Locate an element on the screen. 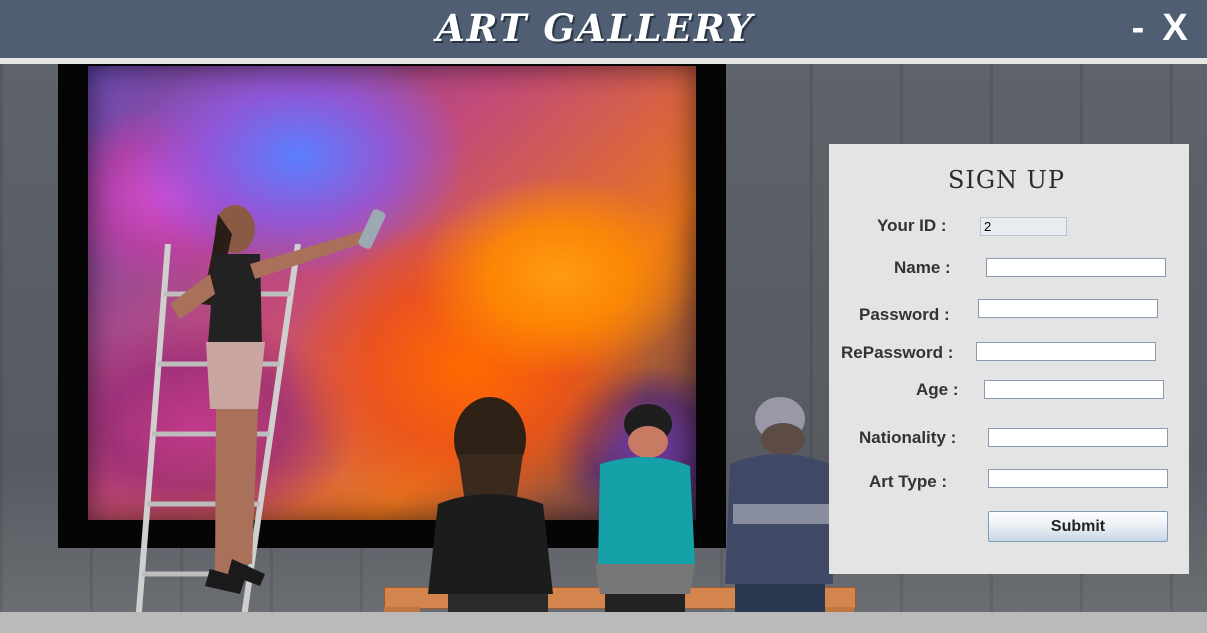 The width and height of the screenshot is (1207, 633). close-button: X is located at coordinates (1175, 28).